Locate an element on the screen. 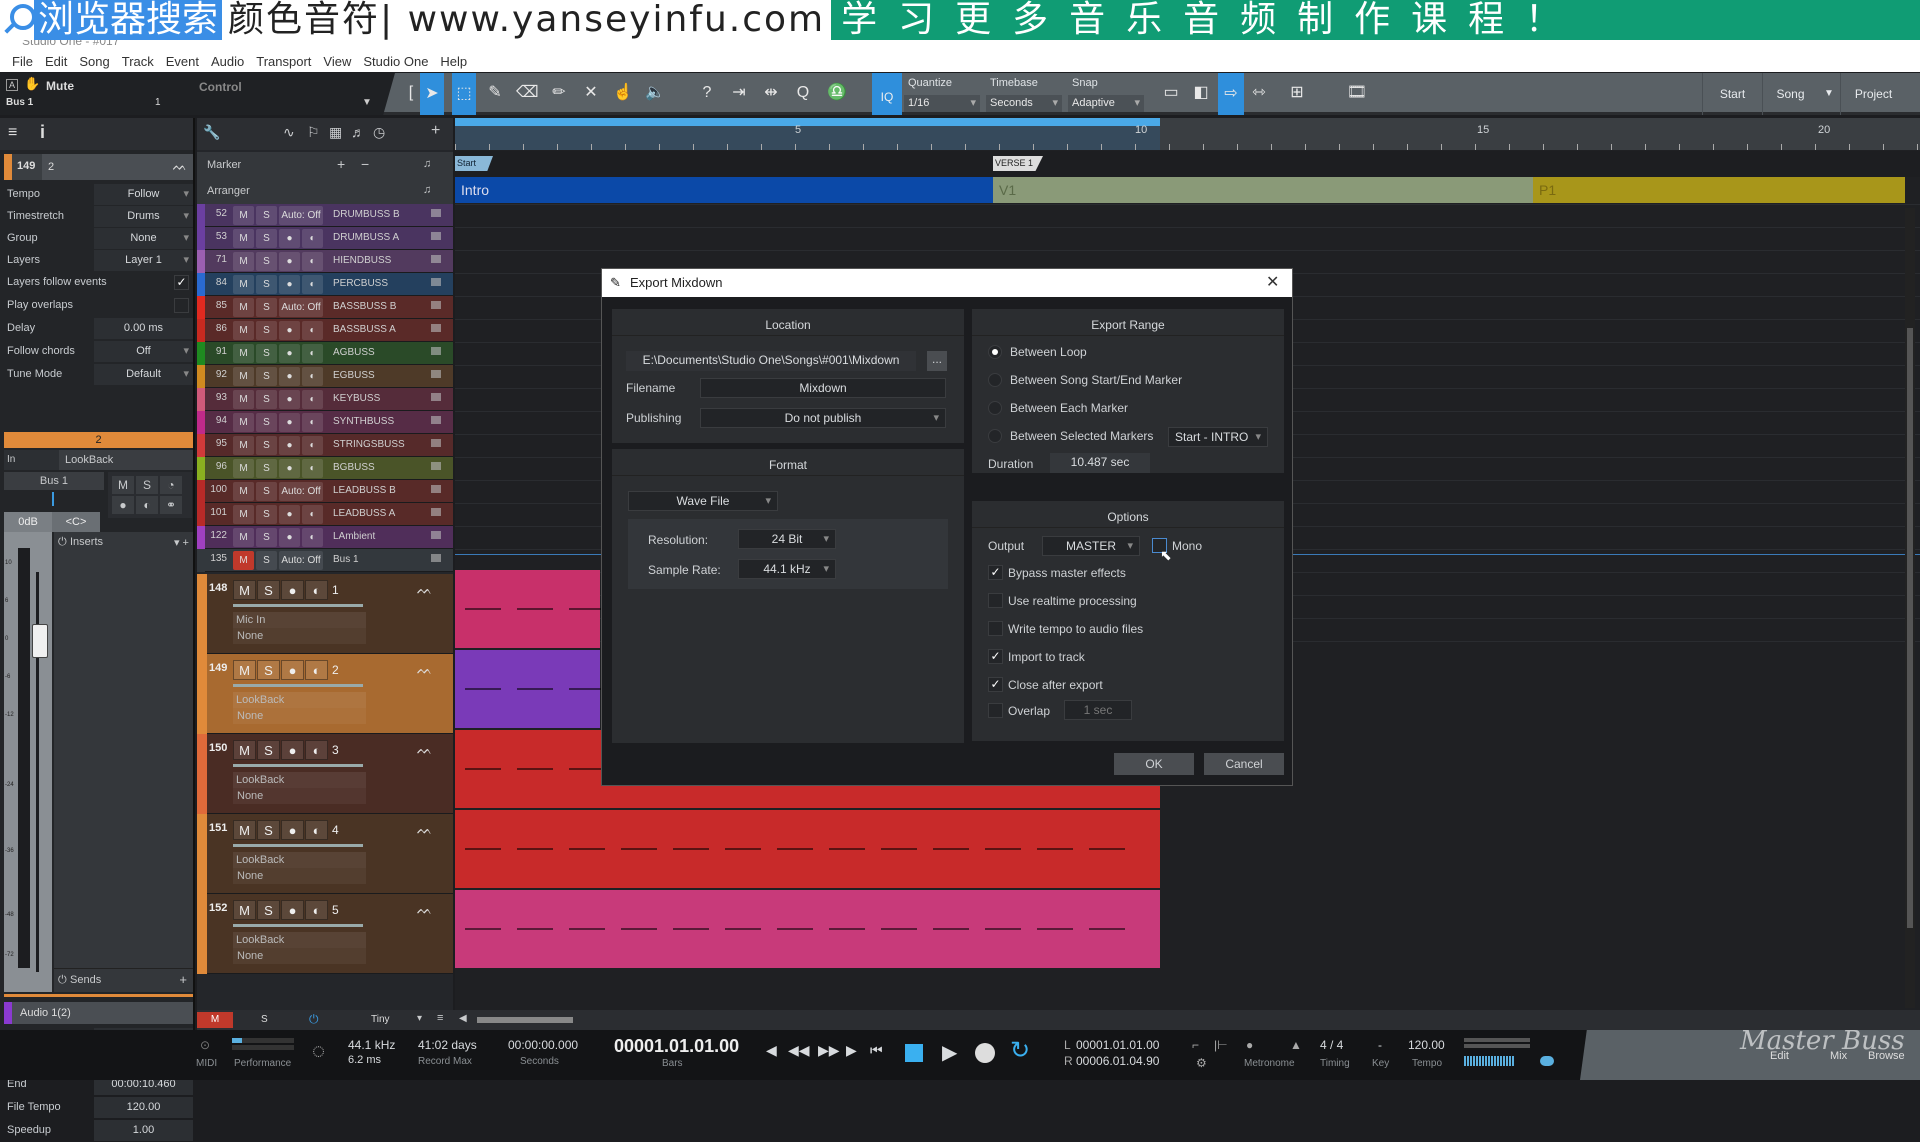 The height and width of the screenshot is (1142, 1920). track-name: SYNTHBUSS is located at coordinates (363, 421).